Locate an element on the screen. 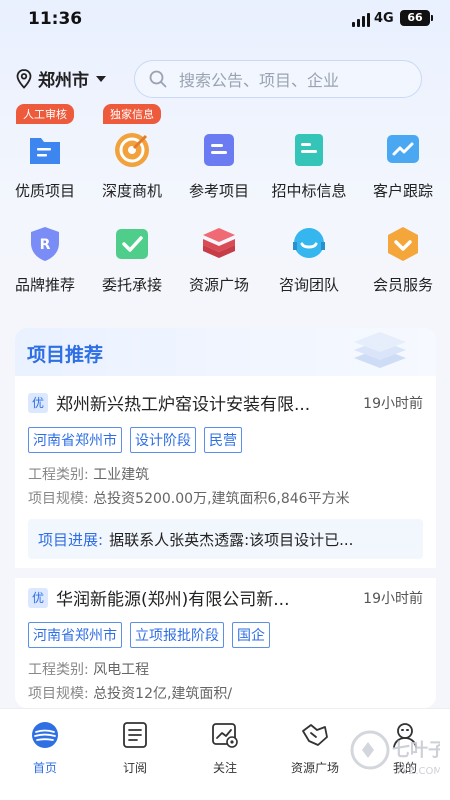 The height and width of the screenshot is (800, 450). grid-item-label: 参考项目 is located at coordinates (218, 191).